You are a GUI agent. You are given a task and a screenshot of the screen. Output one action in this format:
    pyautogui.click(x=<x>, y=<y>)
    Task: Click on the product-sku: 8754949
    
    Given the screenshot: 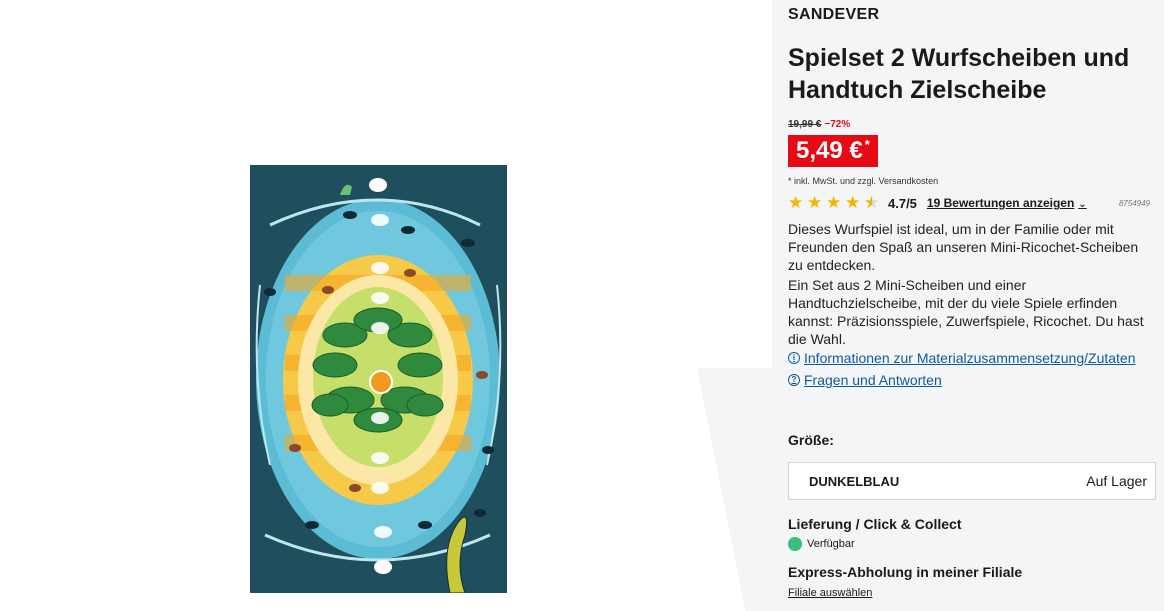 What is the action you would take?
    pyautogui.click(x=1134, y=203)
    